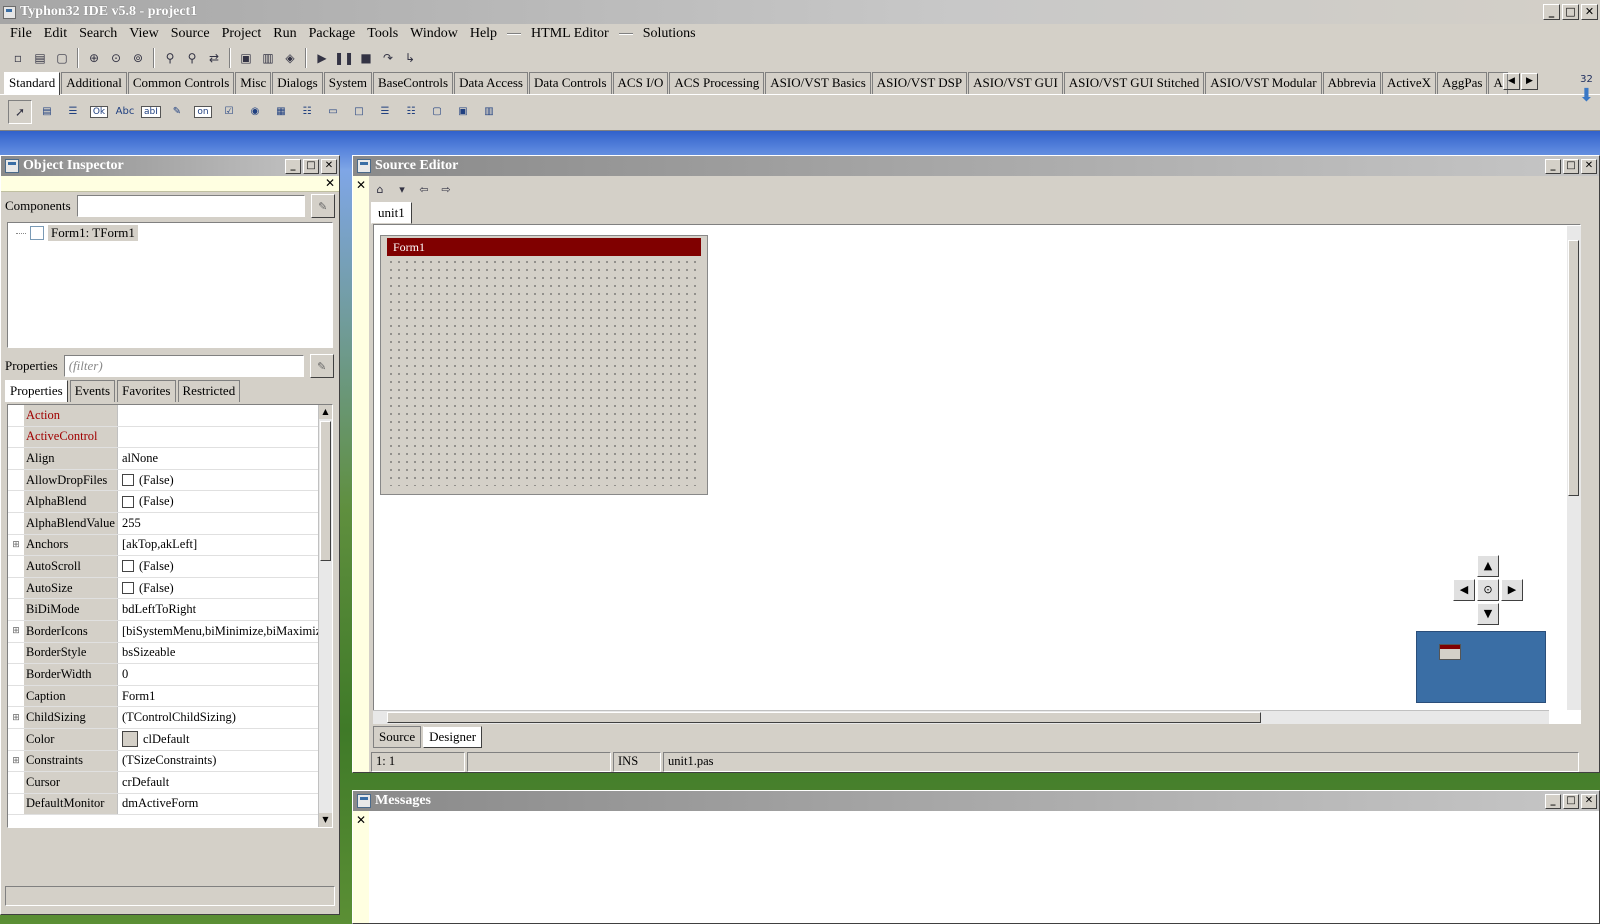  Describe the element at coordinates (976, 867) in the screenshot. I see `messages-list: ✕` at that location.